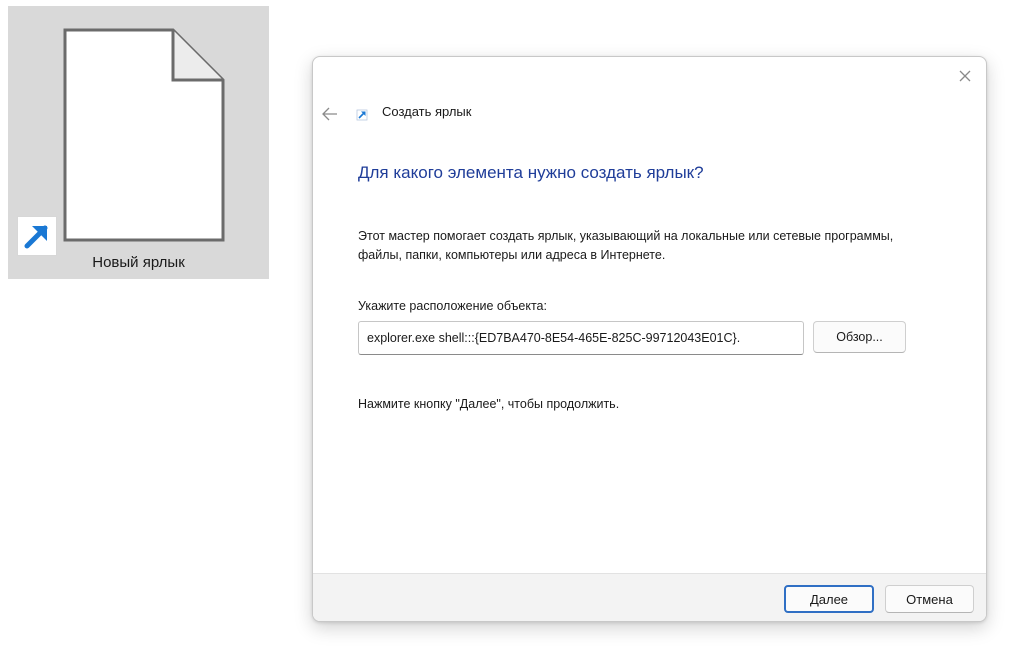 The image size is (1024, 665). I want to click on close-icon, so click(965, 76).